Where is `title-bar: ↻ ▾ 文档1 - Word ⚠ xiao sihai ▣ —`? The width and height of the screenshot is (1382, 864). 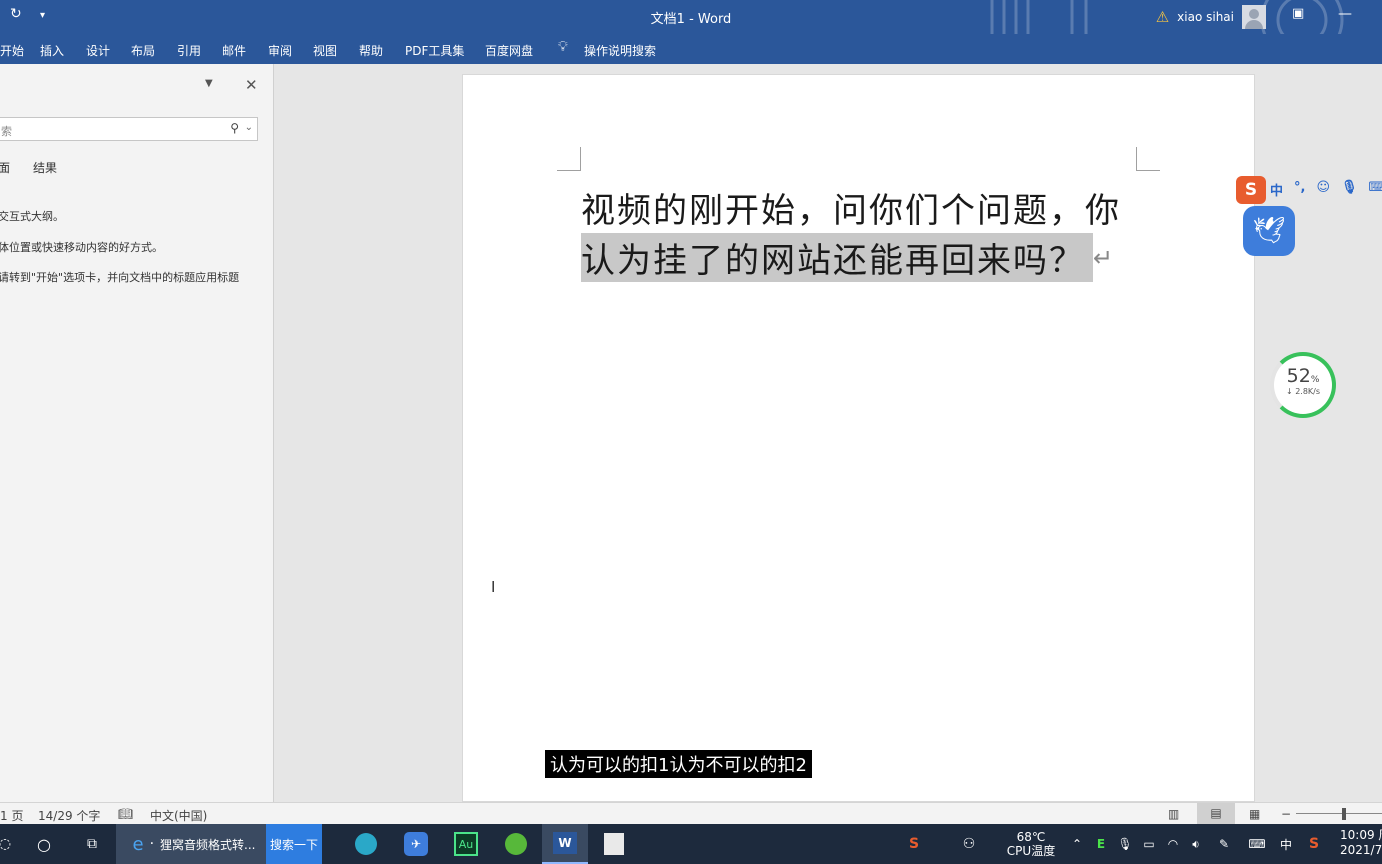
title-bar: ↻ ▾ 文档1 - Word ⚠ xiao sihai ▣ — is located at coordinates (691, 32).